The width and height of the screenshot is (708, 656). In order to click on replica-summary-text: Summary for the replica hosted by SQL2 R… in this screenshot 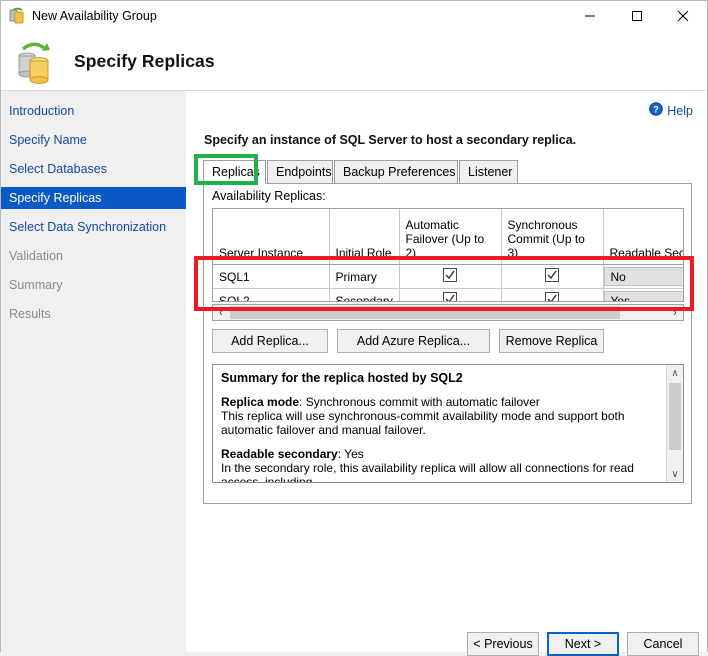, I will do `click(439, 423)`.